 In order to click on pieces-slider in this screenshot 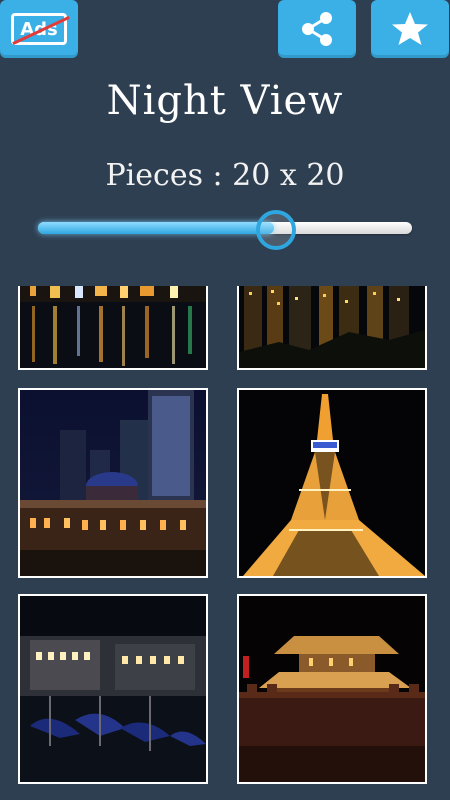, I will do `click(225, 230)`.